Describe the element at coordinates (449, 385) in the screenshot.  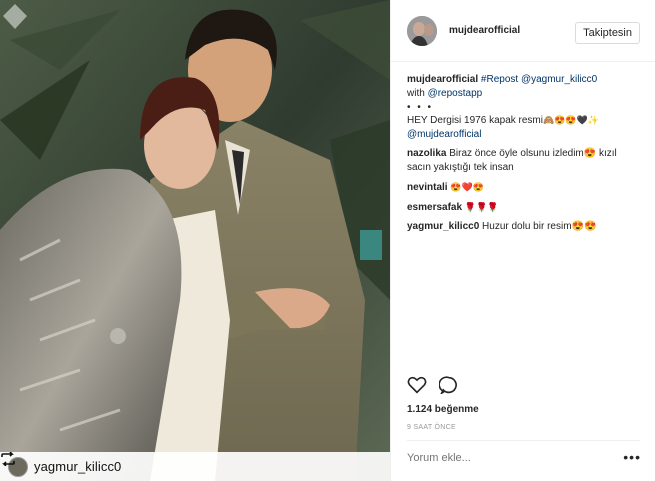
I see `comment-icon` at that location.